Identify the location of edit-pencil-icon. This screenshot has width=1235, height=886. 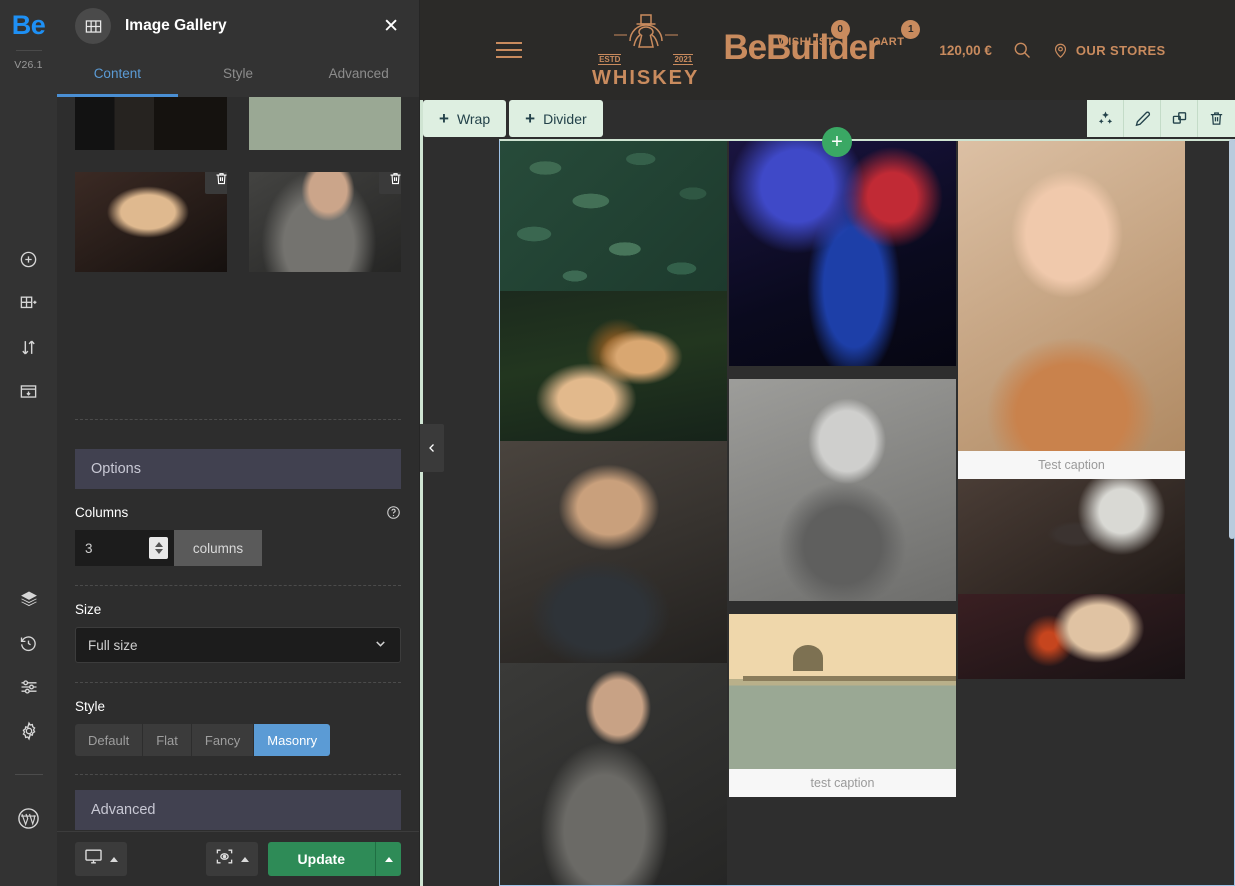
(1142, 118).